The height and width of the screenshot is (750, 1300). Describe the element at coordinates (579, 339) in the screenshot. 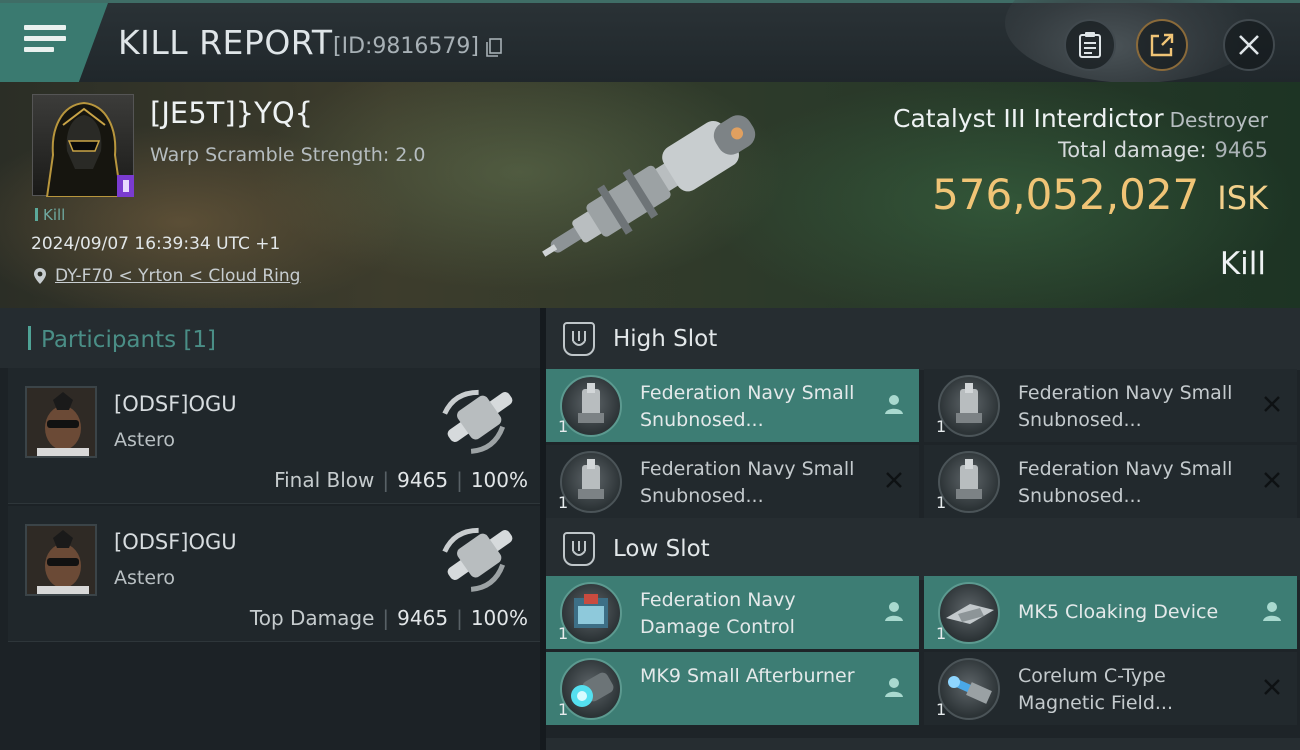

I see `high-slot-icon` at that location.